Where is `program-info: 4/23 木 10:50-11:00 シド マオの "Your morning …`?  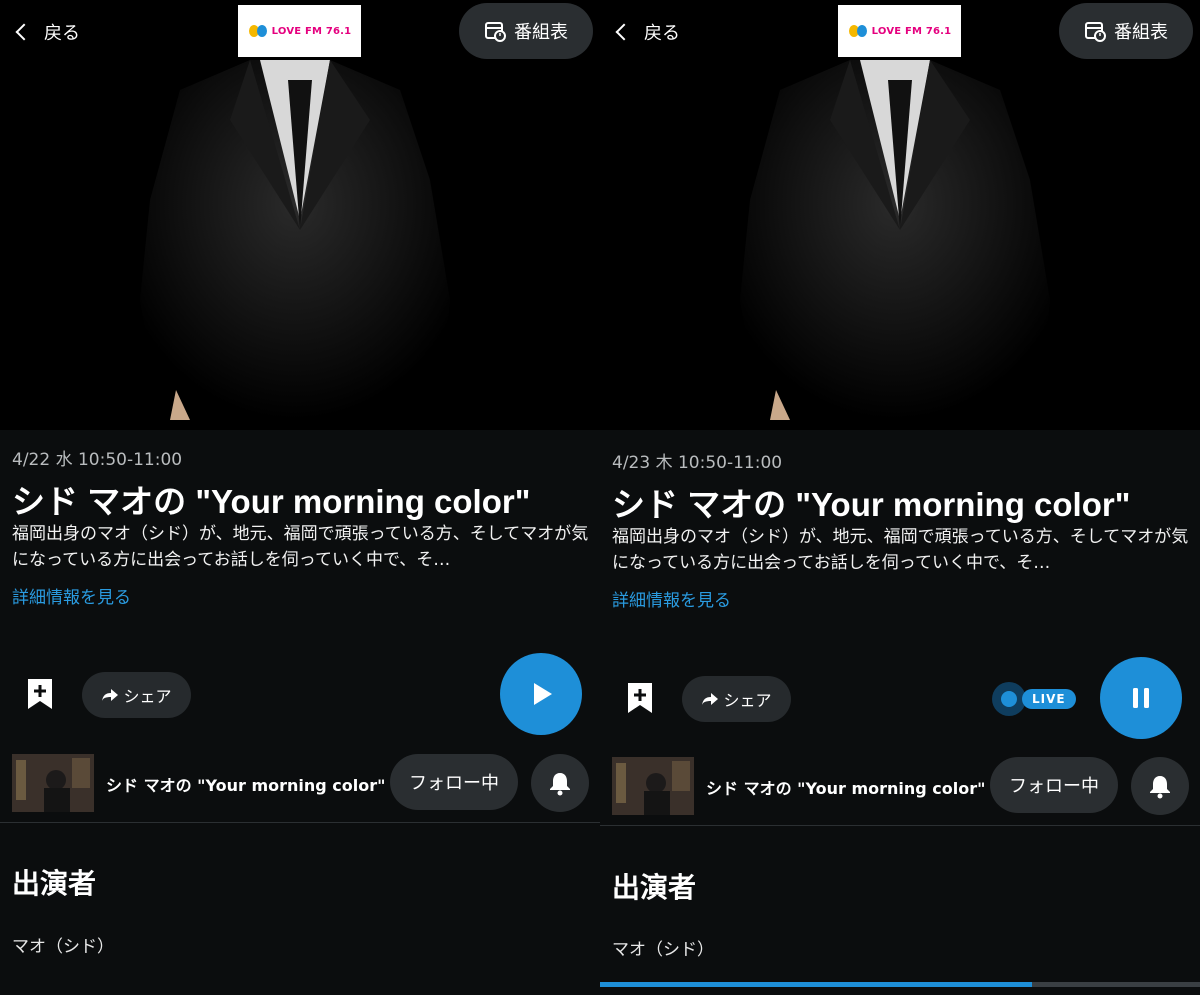 program-info: 4/23 木 10:50-11:00 シド マオの "Your morning … is located at coordinates (902, 529).